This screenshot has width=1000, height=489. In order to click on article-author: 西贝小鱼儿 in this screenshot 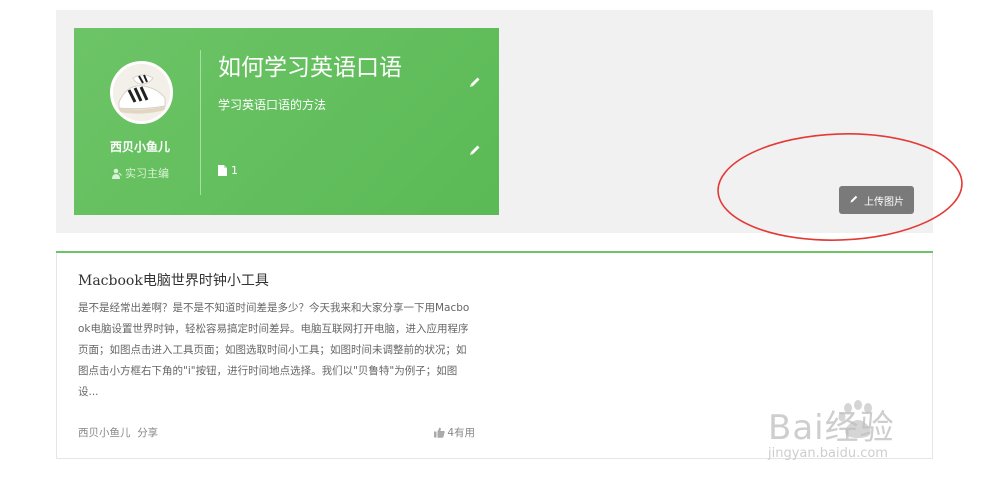, I will do `click(104, 433)`.